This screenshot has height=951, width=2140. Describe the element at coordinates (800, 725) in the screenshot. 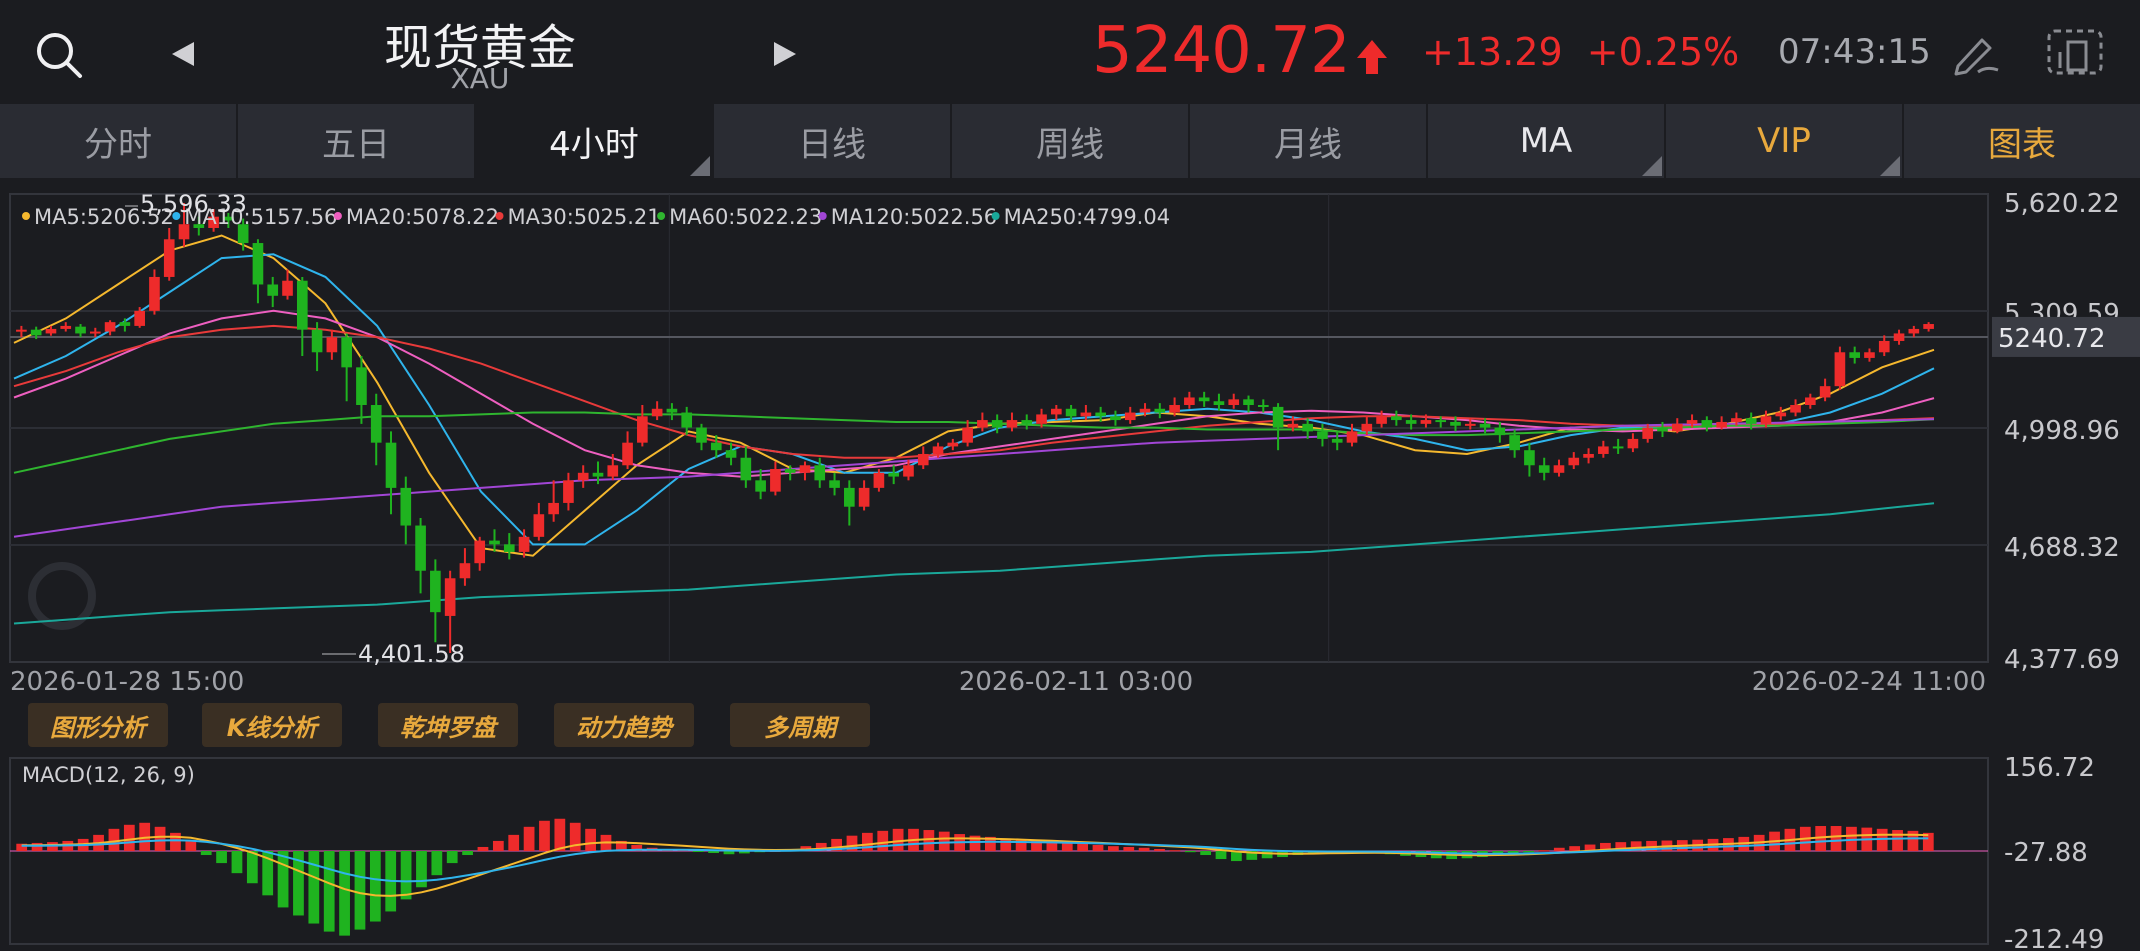

I see `tool-multi-period: 多周期` at that location.